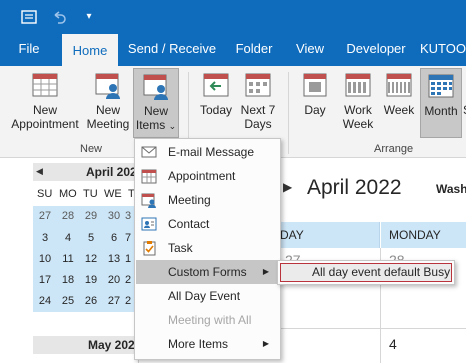 The width and height of the screenshot is (466, 363). What do you see at coordinates (114, 238) in the screenshot?
I see `mini-calendar-day: 6` at bounding box center [114, 238].